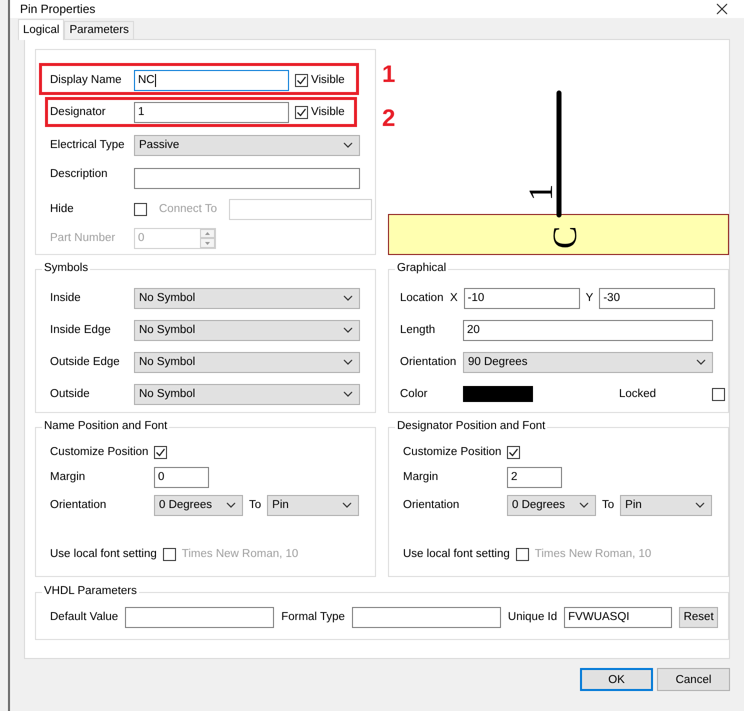  What do you see at coordinates (211, 112) in the screenshot?
I see `input-field: 1` at bounding box center [211, 112].